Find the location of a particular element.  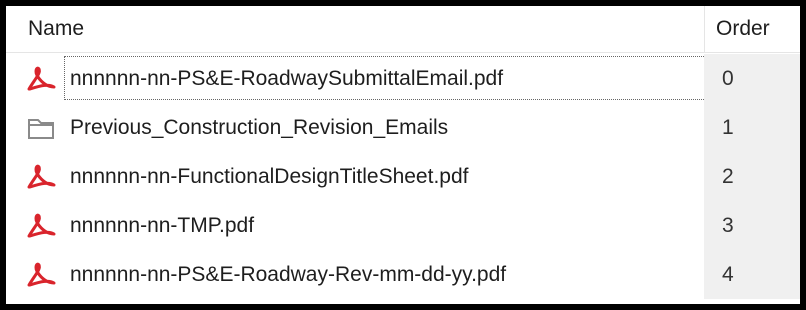

column-header-name: Name is located at coordinates (355, 29).